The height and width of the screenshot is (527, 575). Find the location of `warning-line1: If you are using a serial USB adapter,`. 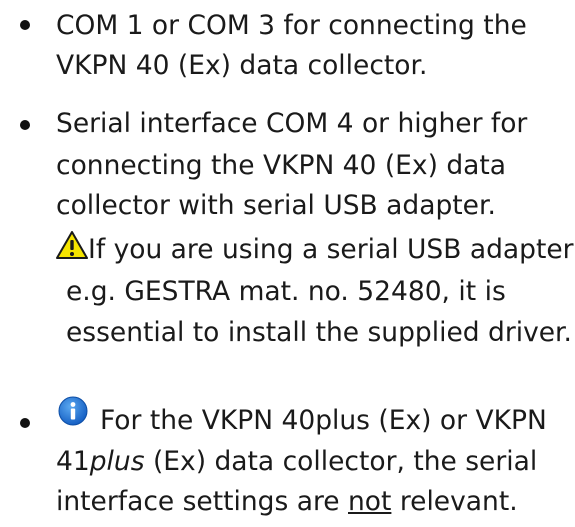

warning-line1: If you are using a serial USB adapter, is located at coordinates (331, 249).